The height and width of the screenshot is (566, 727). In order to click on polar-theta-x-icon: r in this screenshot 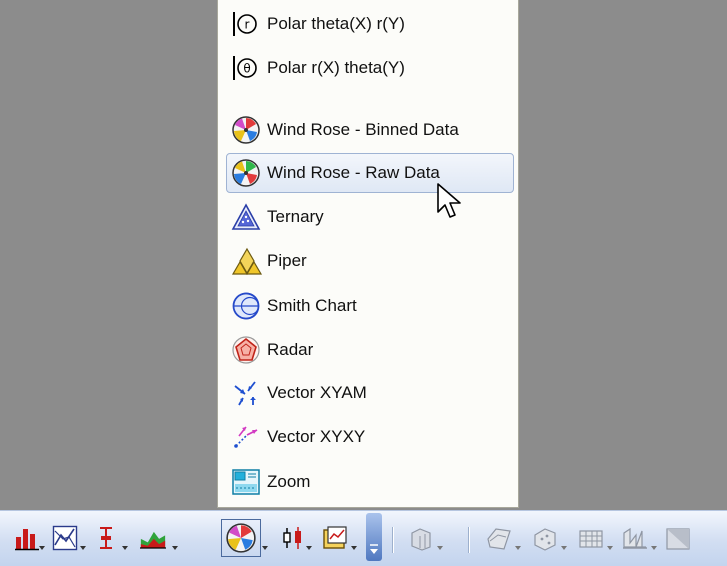, I will do `click(248, 24)`.